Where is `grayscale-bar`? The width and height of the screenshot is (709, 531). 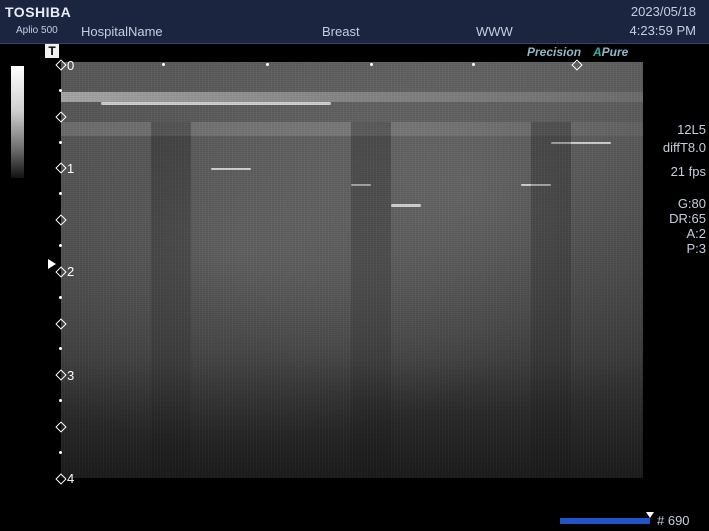 grayscale-bar is located at coordinates (17, 122).